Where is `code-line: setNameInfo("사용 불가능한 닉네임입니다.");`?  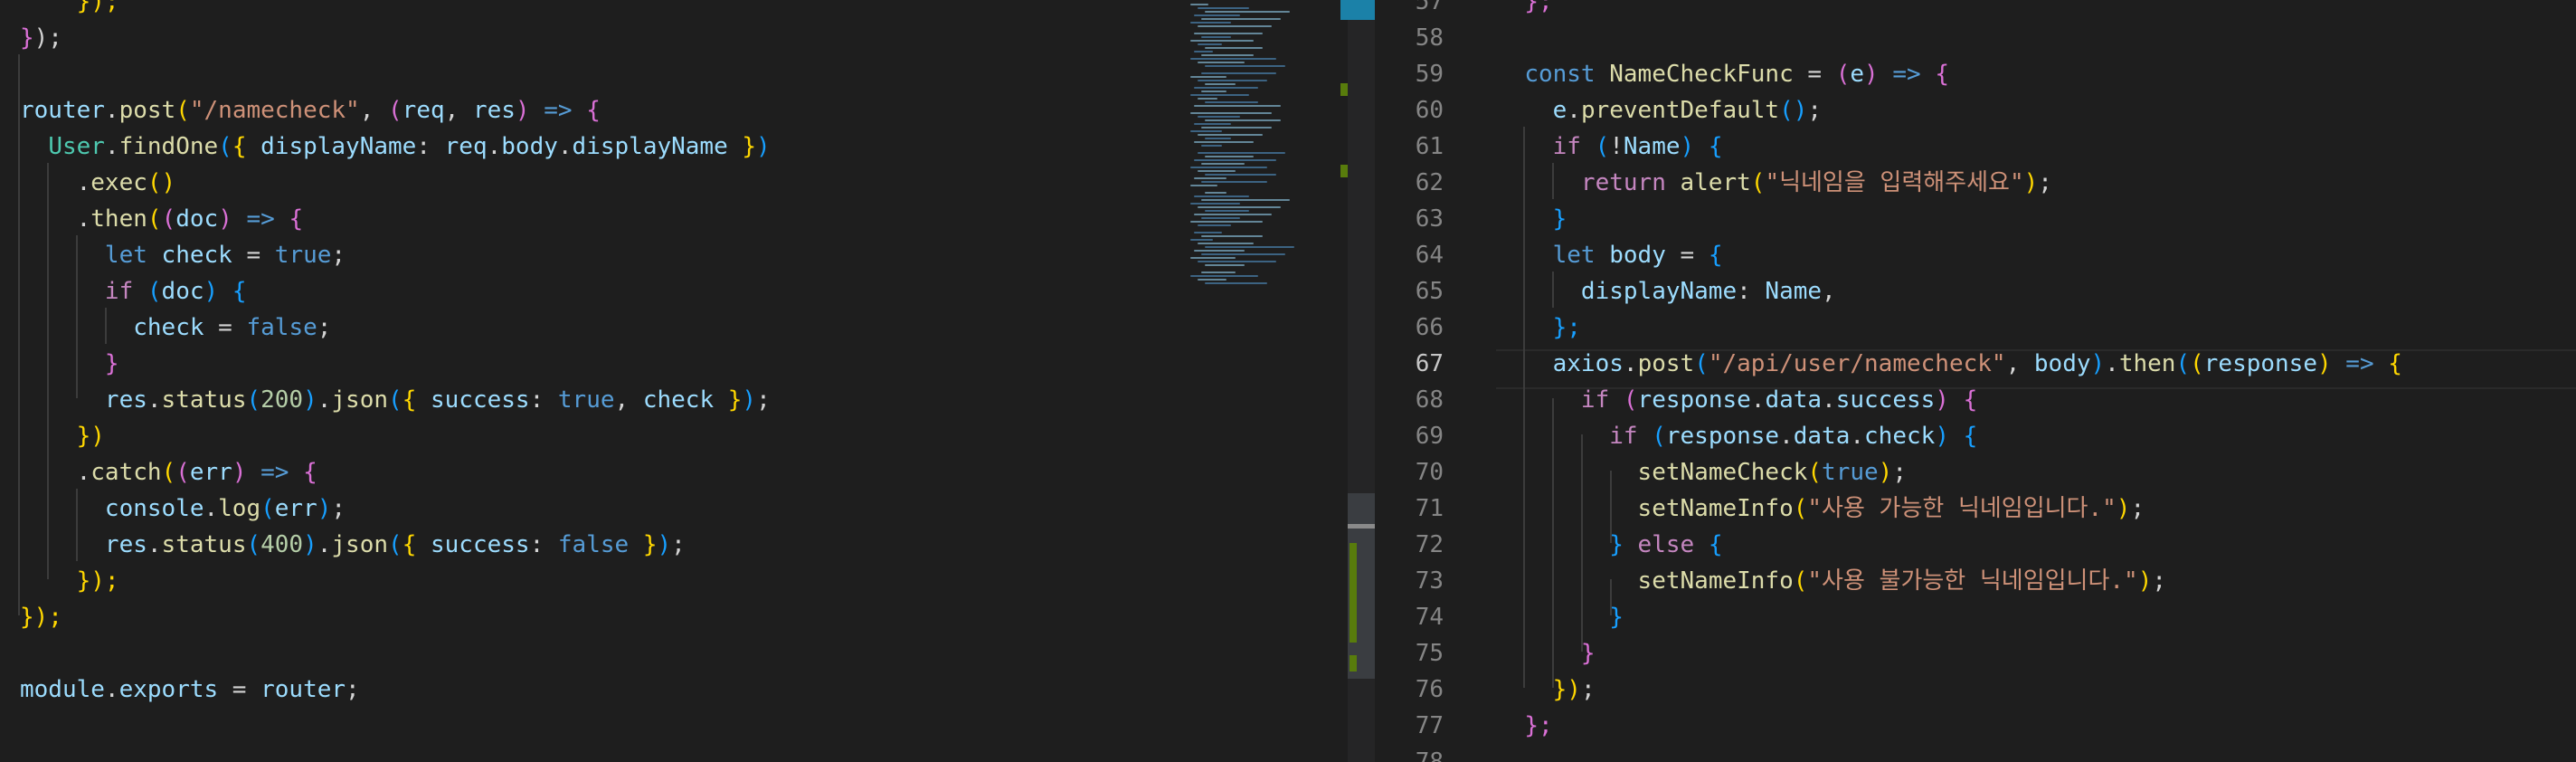
code-line: setNameInfo("사용 불가능한 닉네임입니다."); is located at coordinates (2036, 581).